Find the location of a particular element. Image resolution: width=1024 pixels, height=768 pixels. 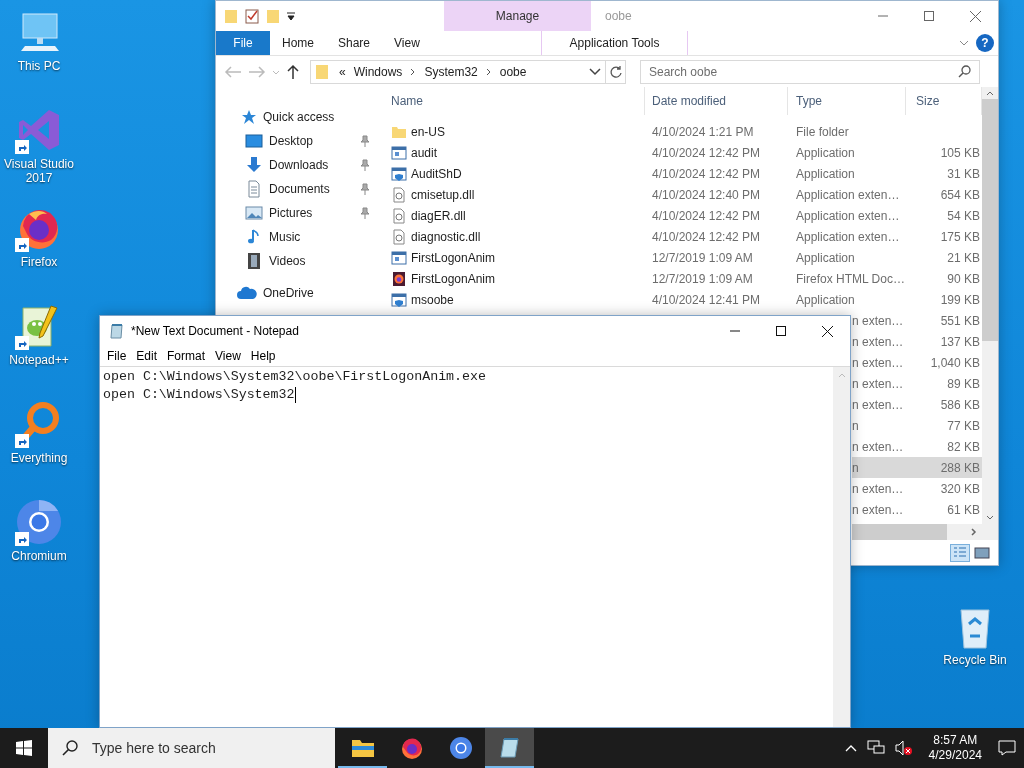

download-arrow-icon is located at coordinates (254, 165).